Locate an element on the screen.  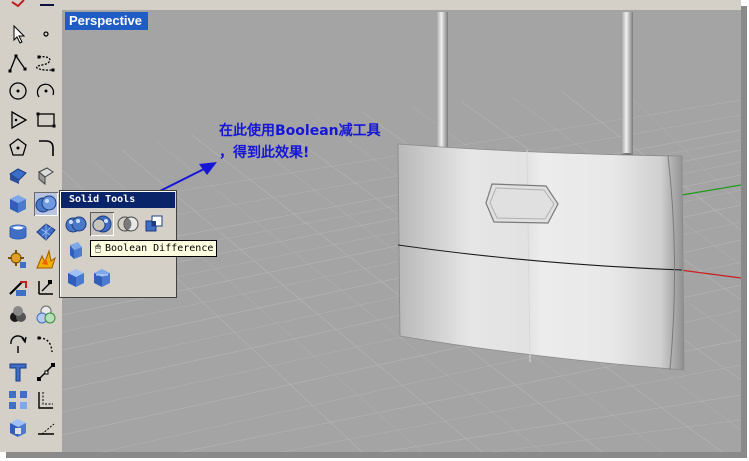
rectangle-icon is located at coordinates (46, 120).